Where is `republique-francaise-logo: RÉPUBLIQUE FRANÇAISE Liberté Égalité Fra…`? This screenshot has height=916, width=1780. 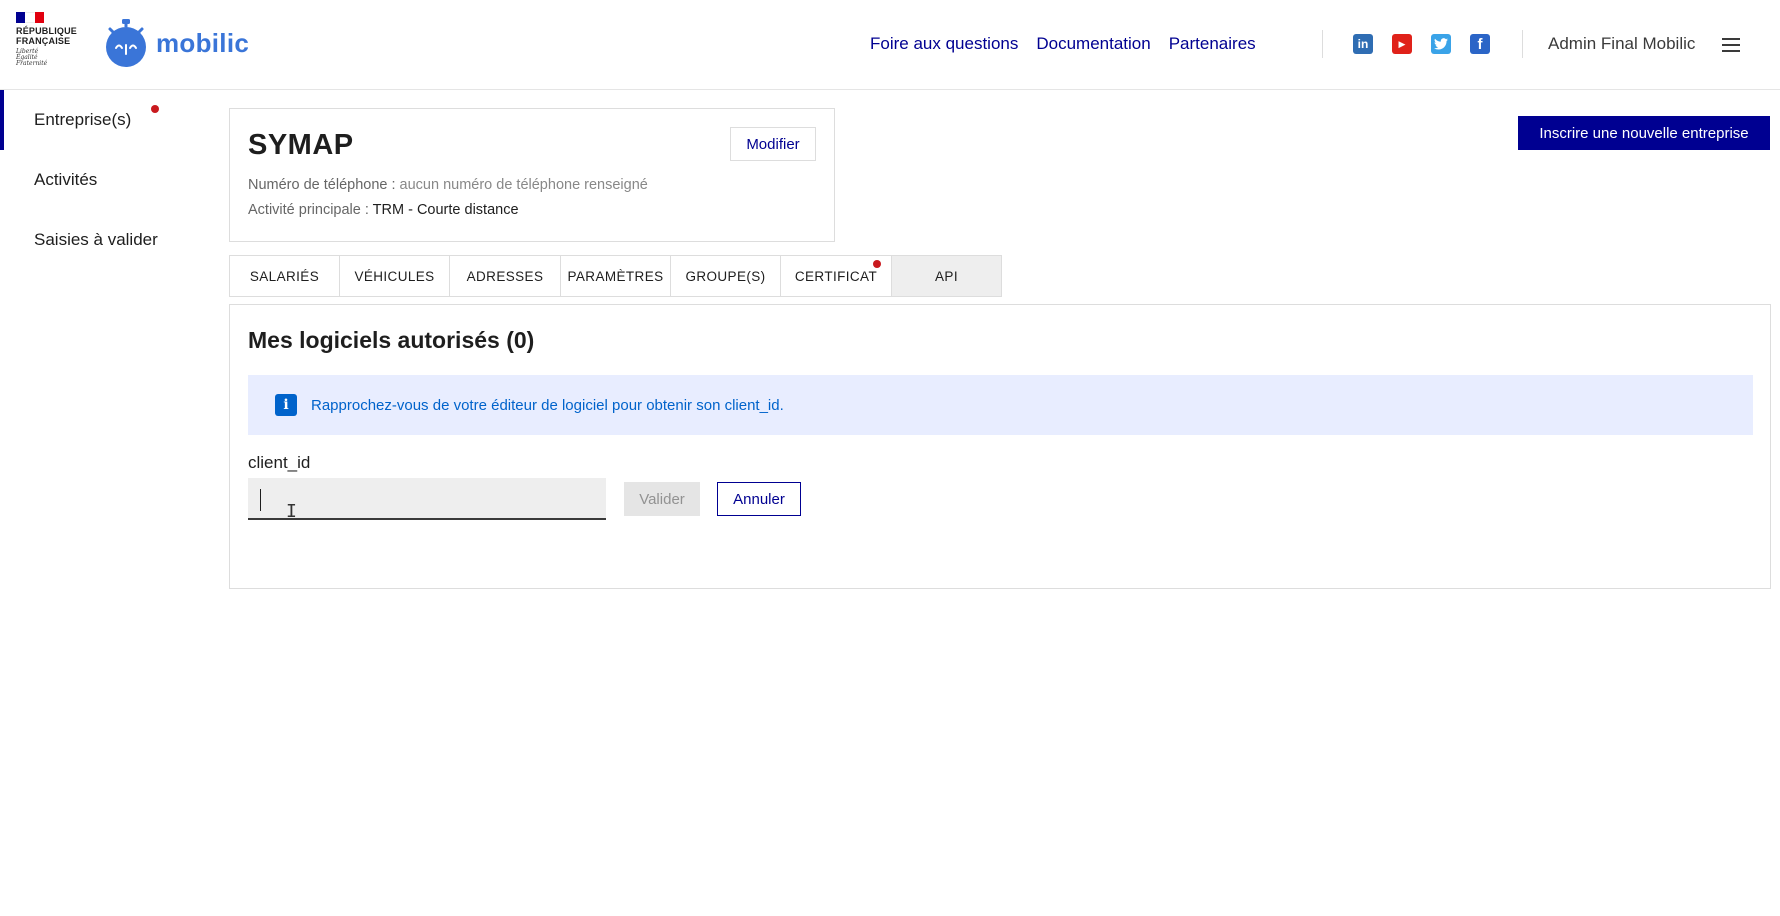 republique-francaise-logo: RÉPUBLIQUE FRANÇAISE Liberté Égalité Fra… is located at coordinates (52, 39).